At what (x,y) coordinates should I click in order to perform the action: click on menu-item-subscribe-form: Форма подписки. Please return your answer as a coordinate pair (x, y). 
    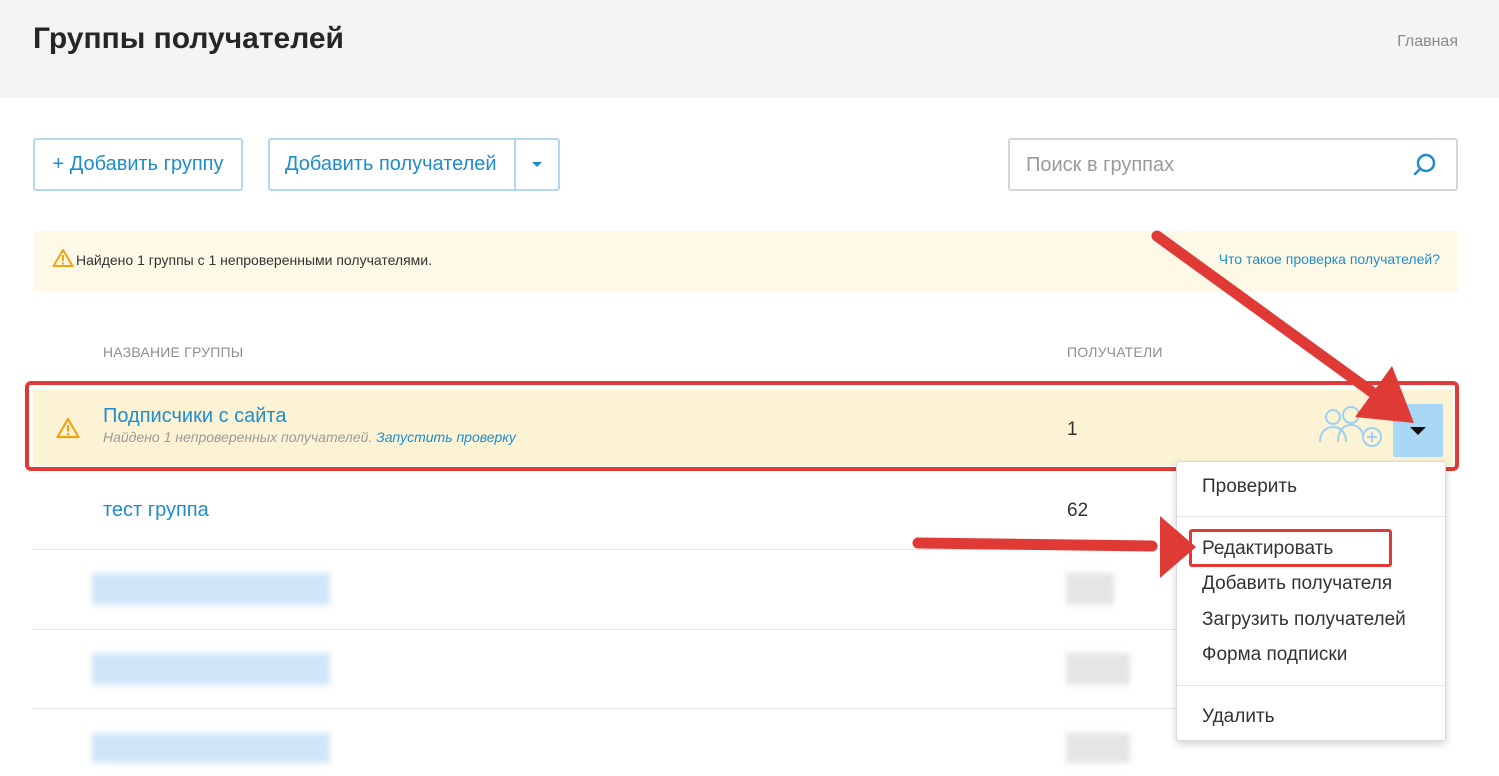
    Looking at the image, I should click on (1274, 655).